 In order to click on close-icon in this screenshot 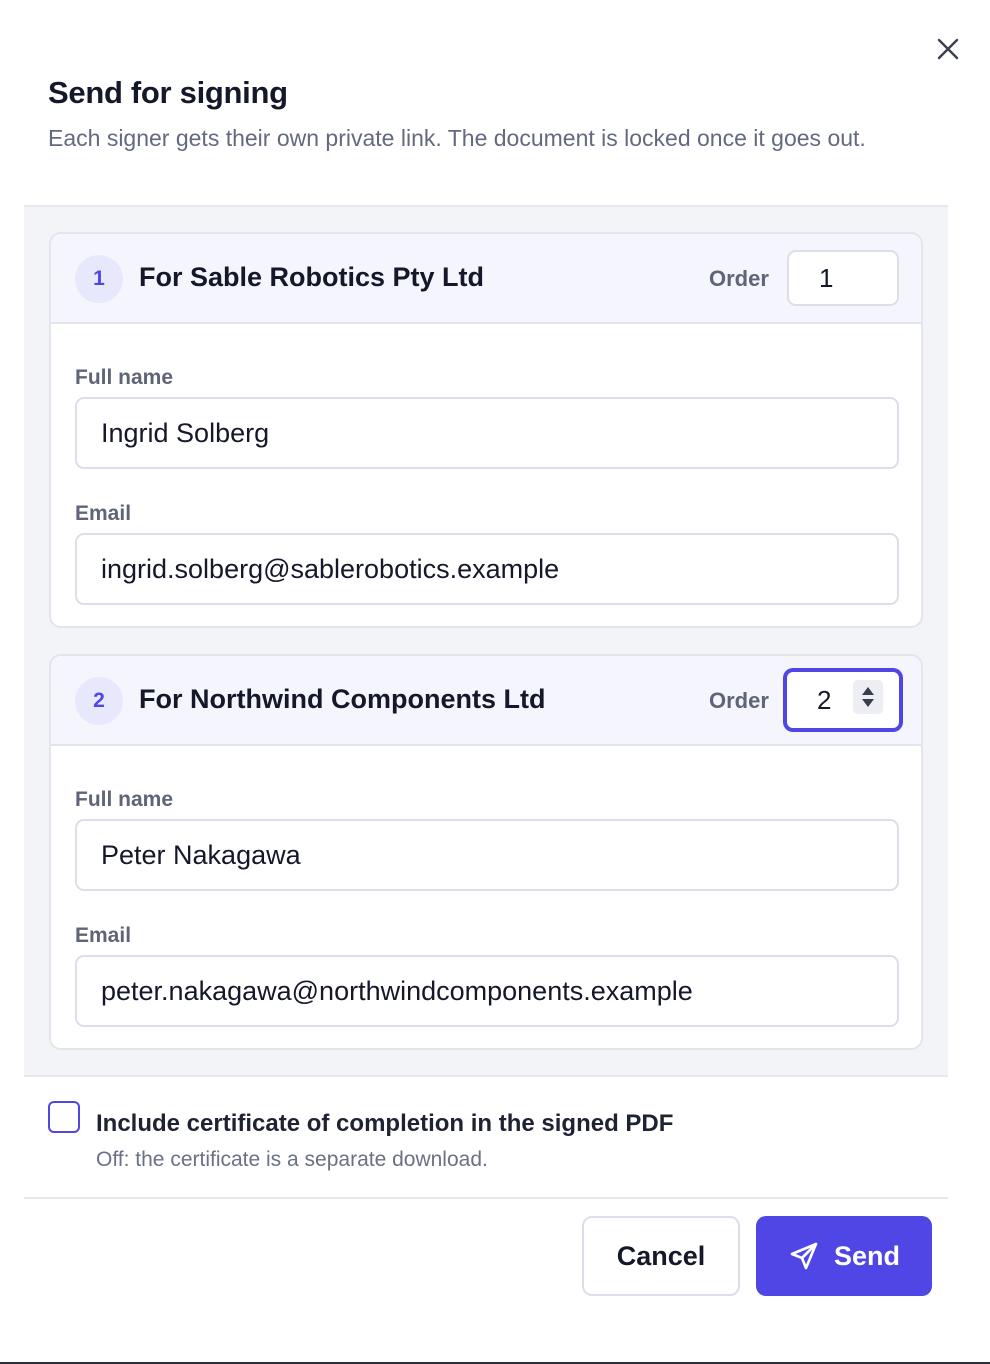, I will do `click(948, 49)`.